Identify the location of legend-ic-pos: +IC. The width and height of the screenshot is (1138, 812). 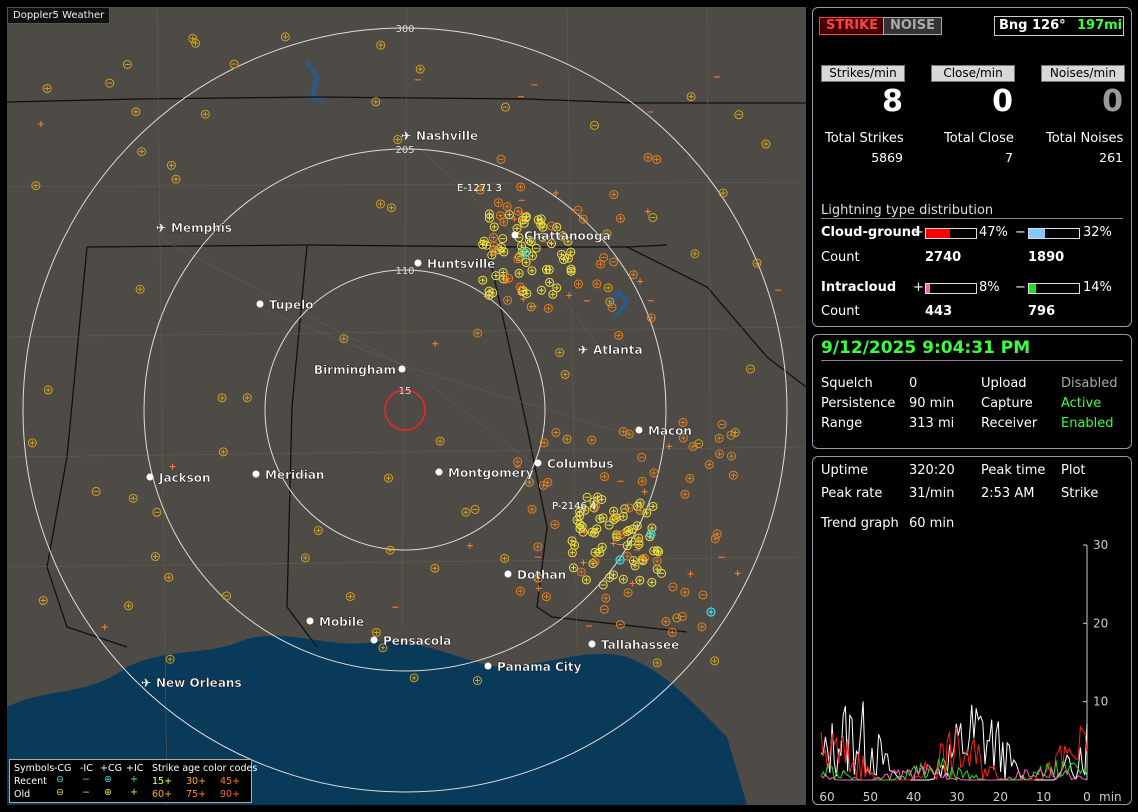
(135, 768).